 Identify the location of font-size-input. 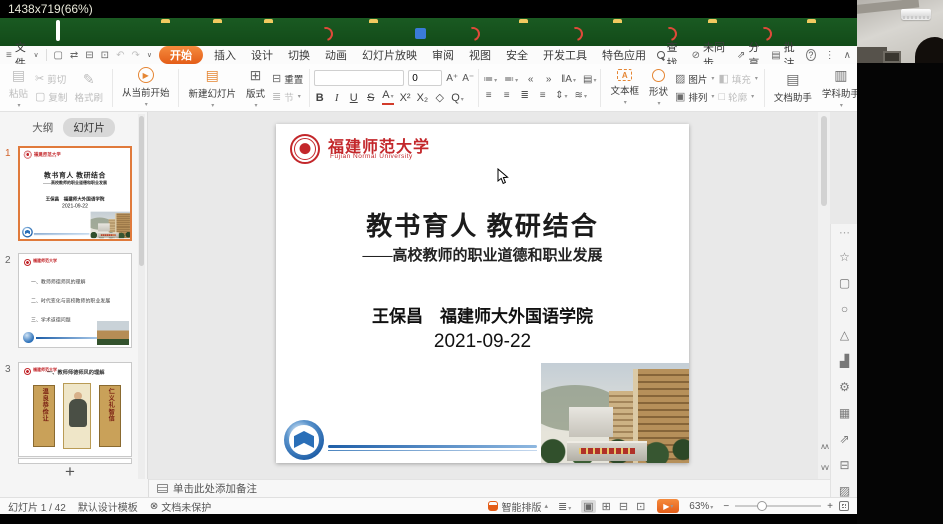
(425, 78).